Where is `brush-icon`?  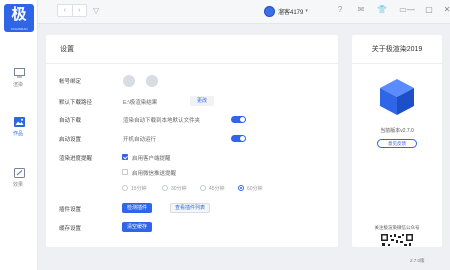
brush-icon is located at coordinates (19, 173).